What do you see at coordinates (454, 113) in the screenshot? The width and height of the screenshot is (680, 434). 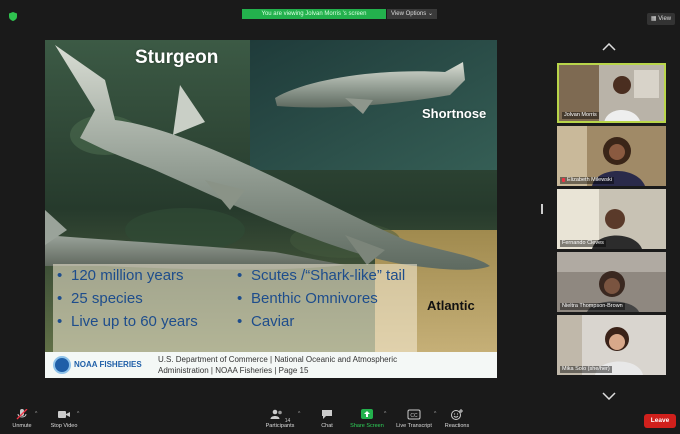 I see `shortnose-label: Shortnose` at bounding box center [454, 113].